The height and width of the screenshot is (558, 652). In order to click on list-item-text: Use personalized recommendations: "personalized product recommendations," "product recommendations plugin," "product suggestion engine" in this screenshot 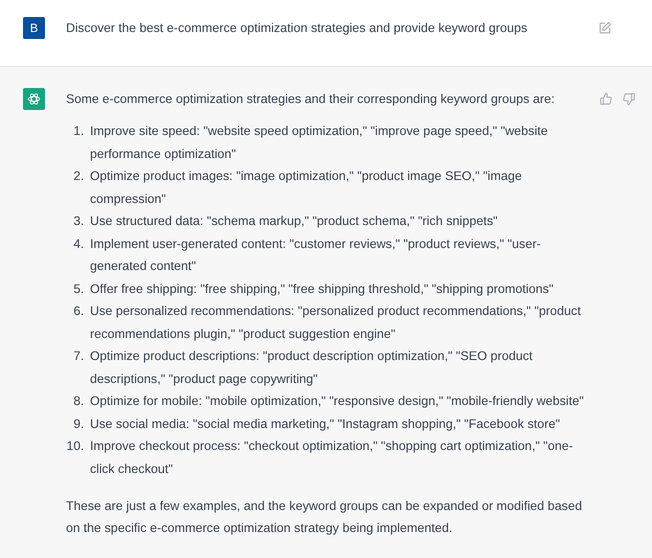, I will do `click(336, 323)`.